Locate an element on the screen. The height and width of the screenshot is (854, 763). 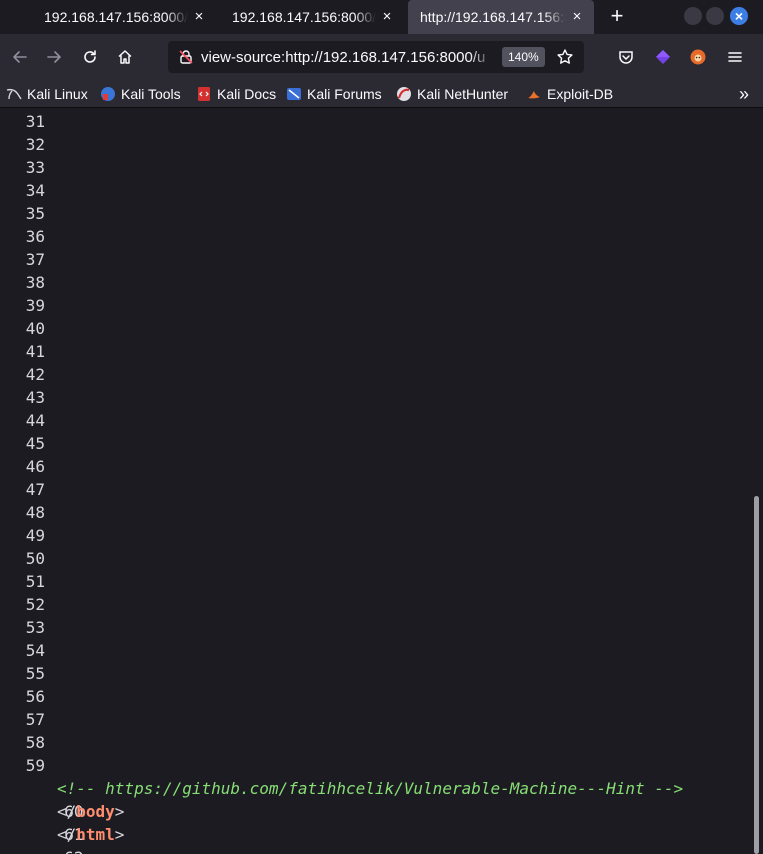
source-line: 36 is located at coordinates (375, 236).